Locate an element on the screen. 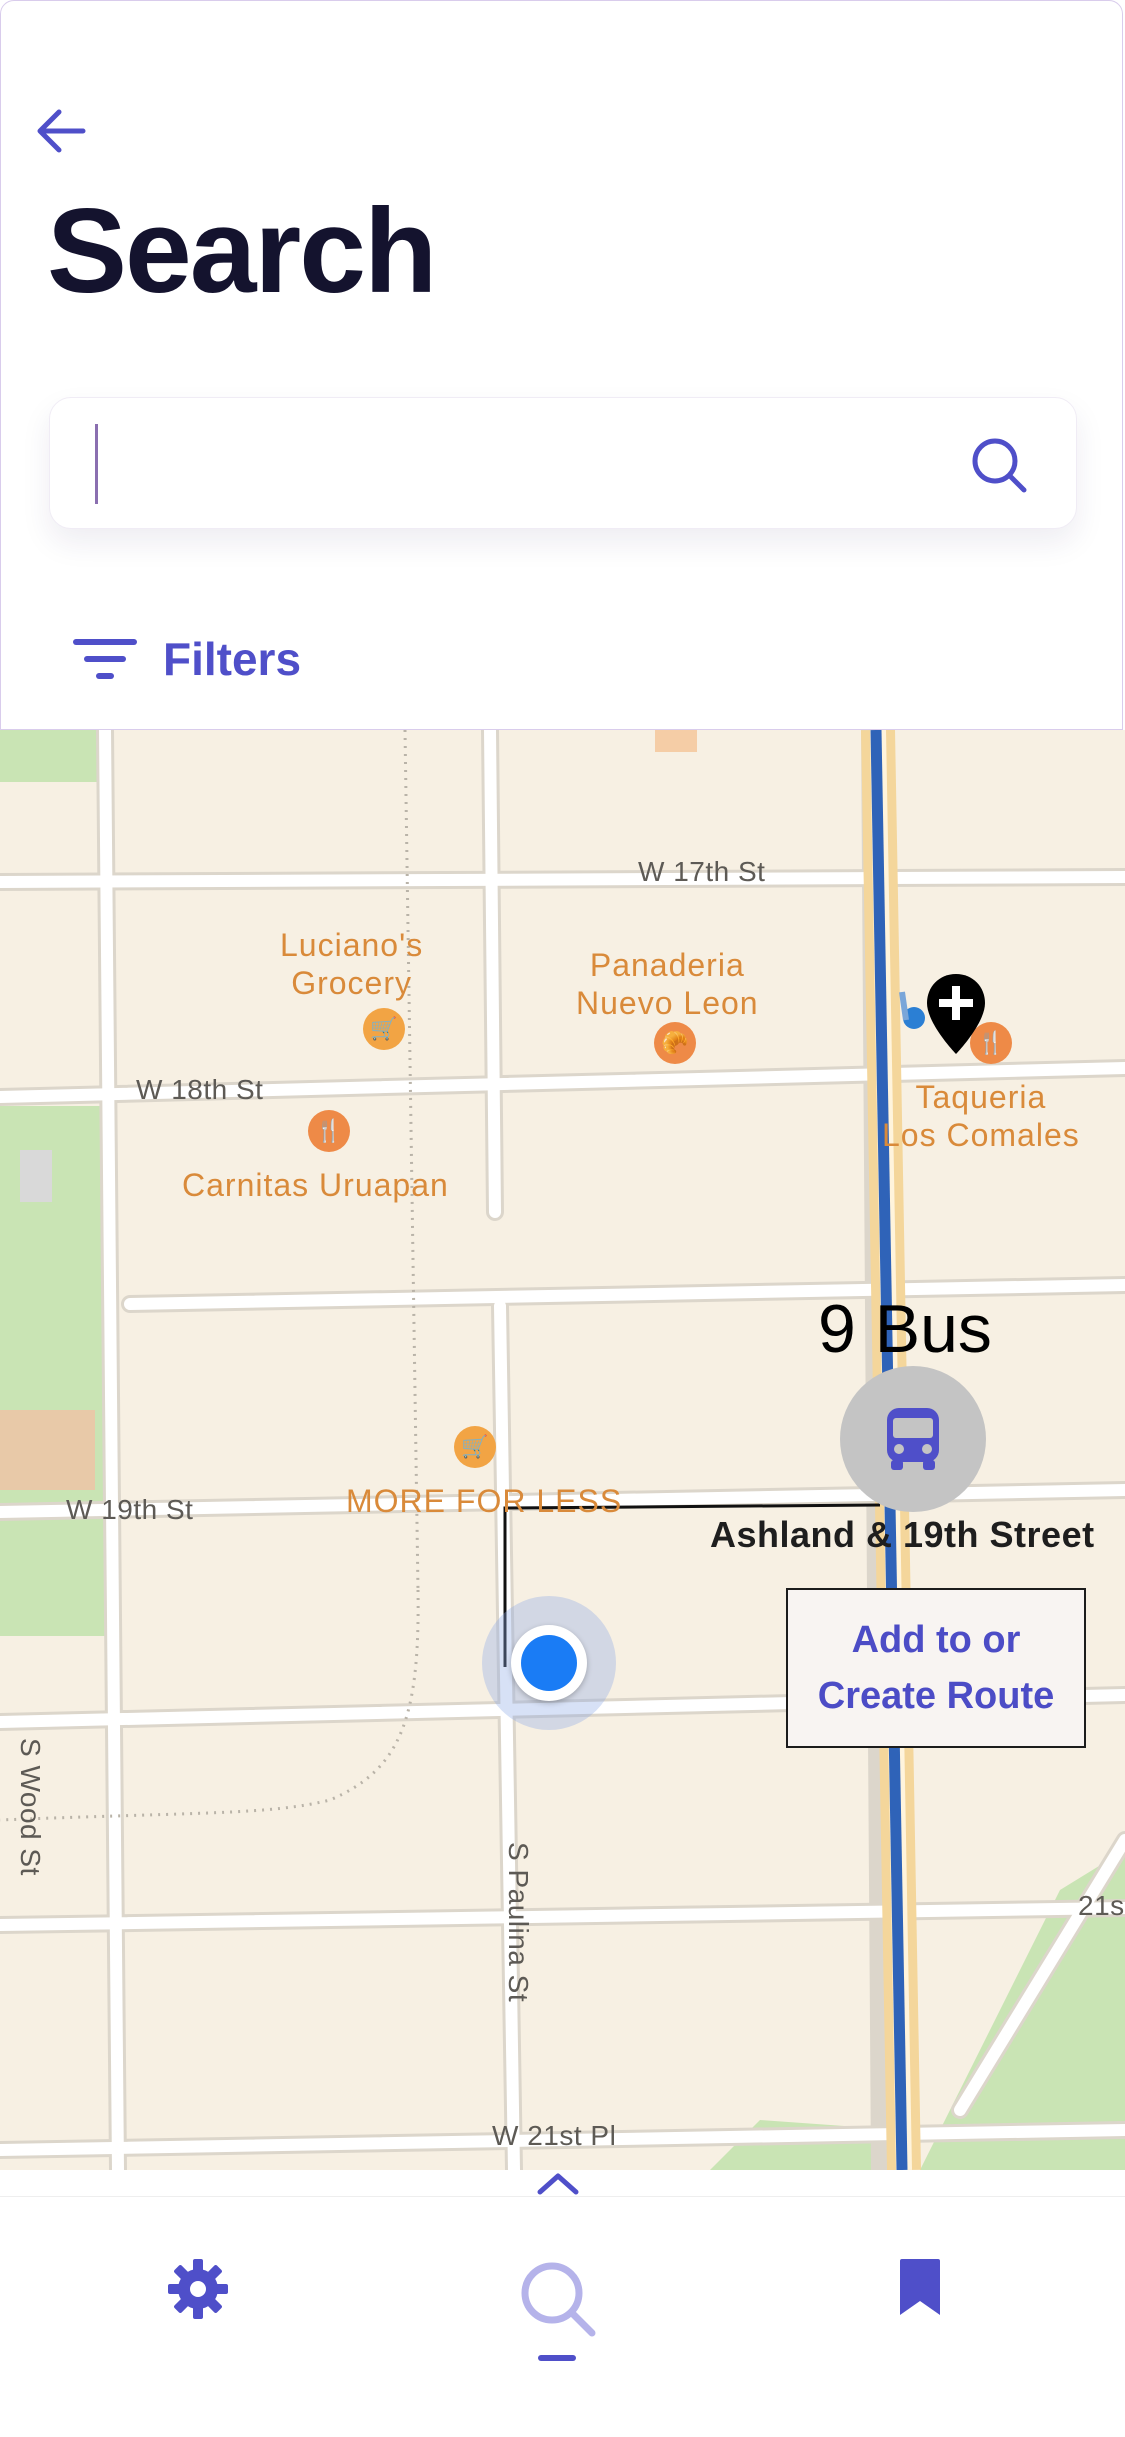  nav-settings is located at coordinates (198, 2312).